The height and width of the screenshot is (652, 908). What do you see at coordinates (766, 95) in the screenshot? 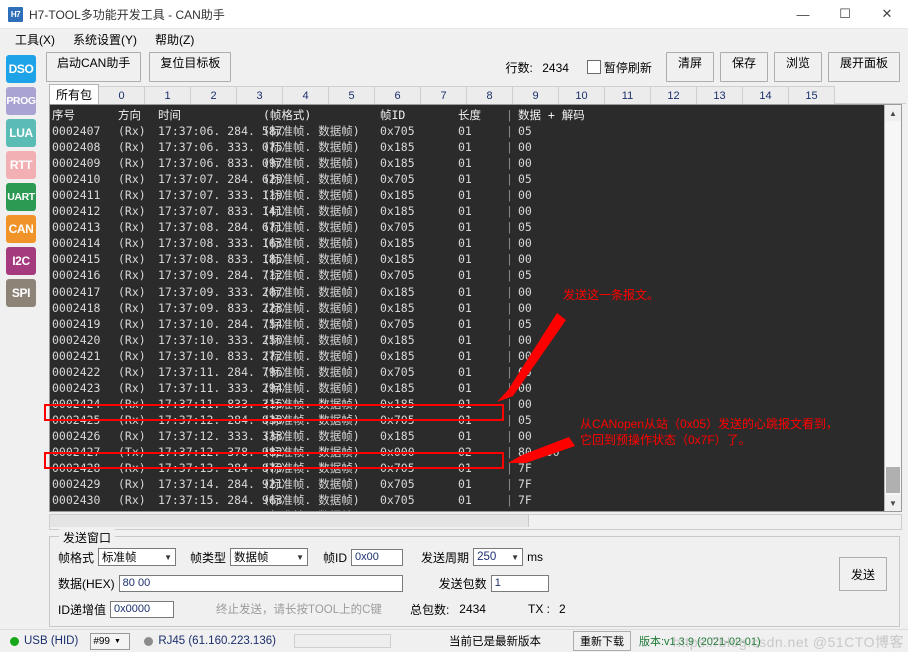
I see `tab-14: 14` at bounding box center [766, 95].